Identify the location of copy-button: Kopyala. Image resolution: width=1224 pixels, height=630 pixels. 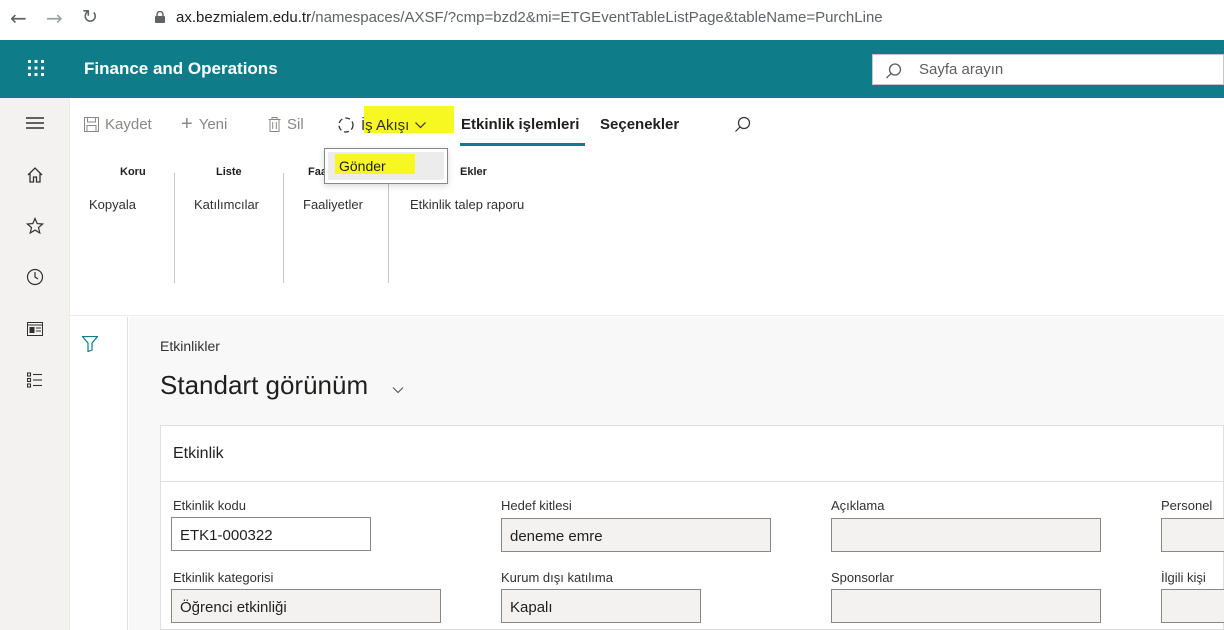
(112, 204).